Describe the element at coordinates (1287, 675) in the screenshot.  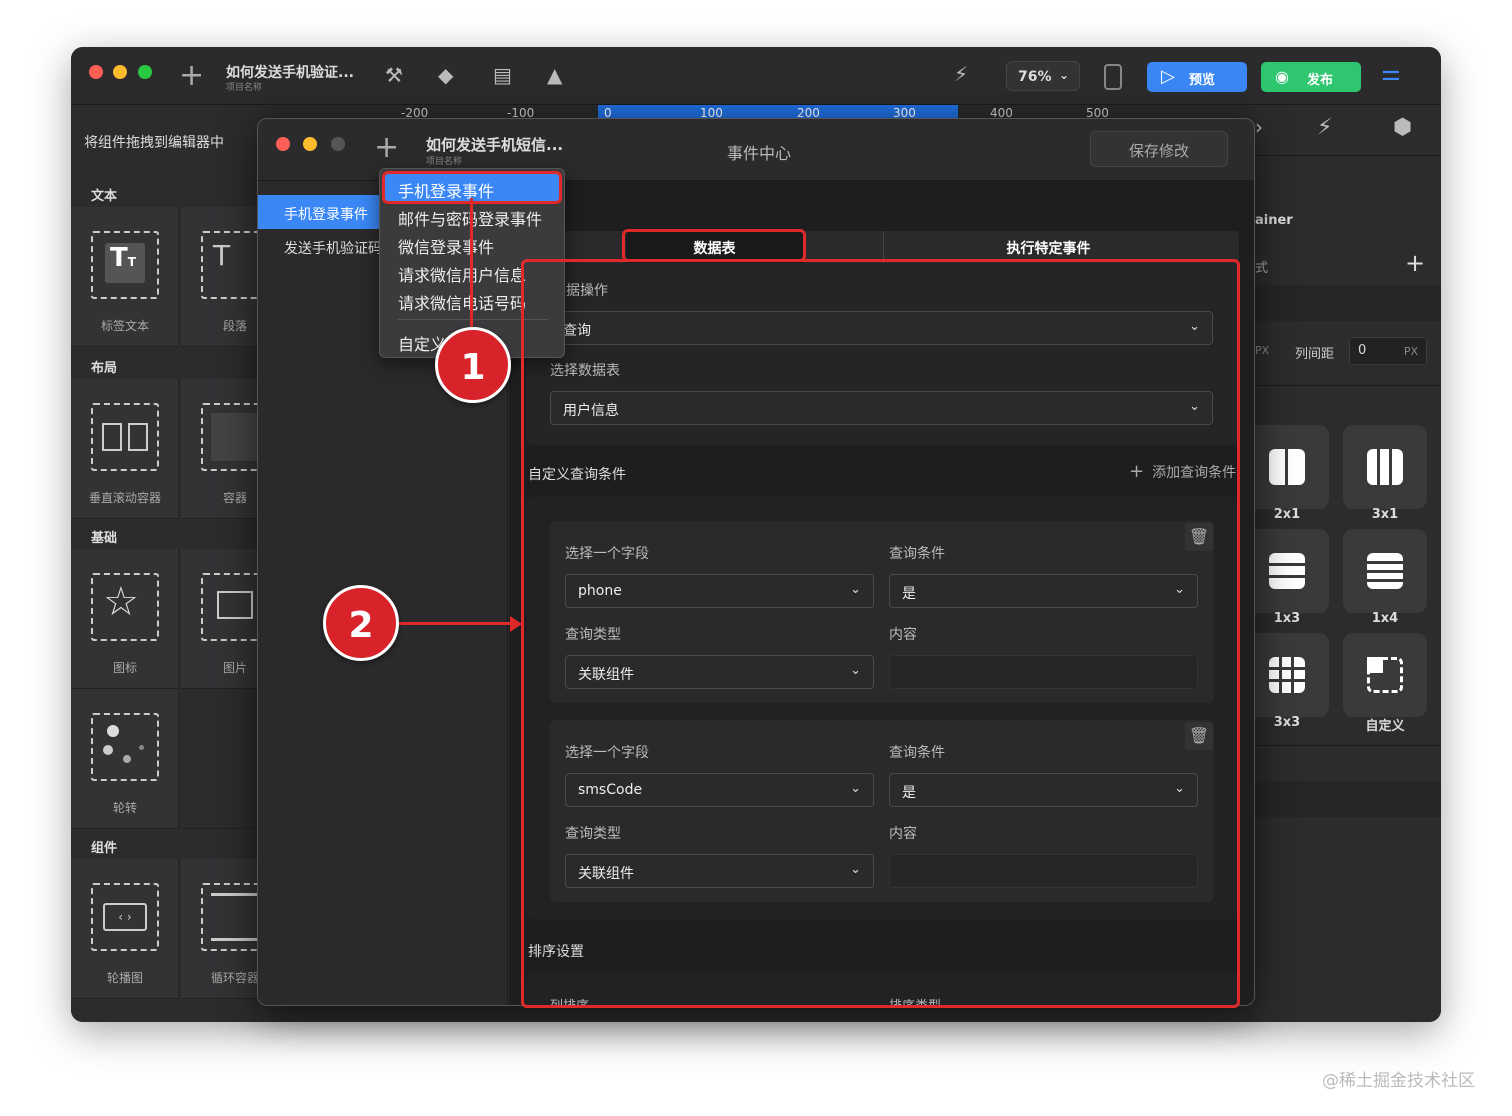
I see `layout-3x3` at that location.